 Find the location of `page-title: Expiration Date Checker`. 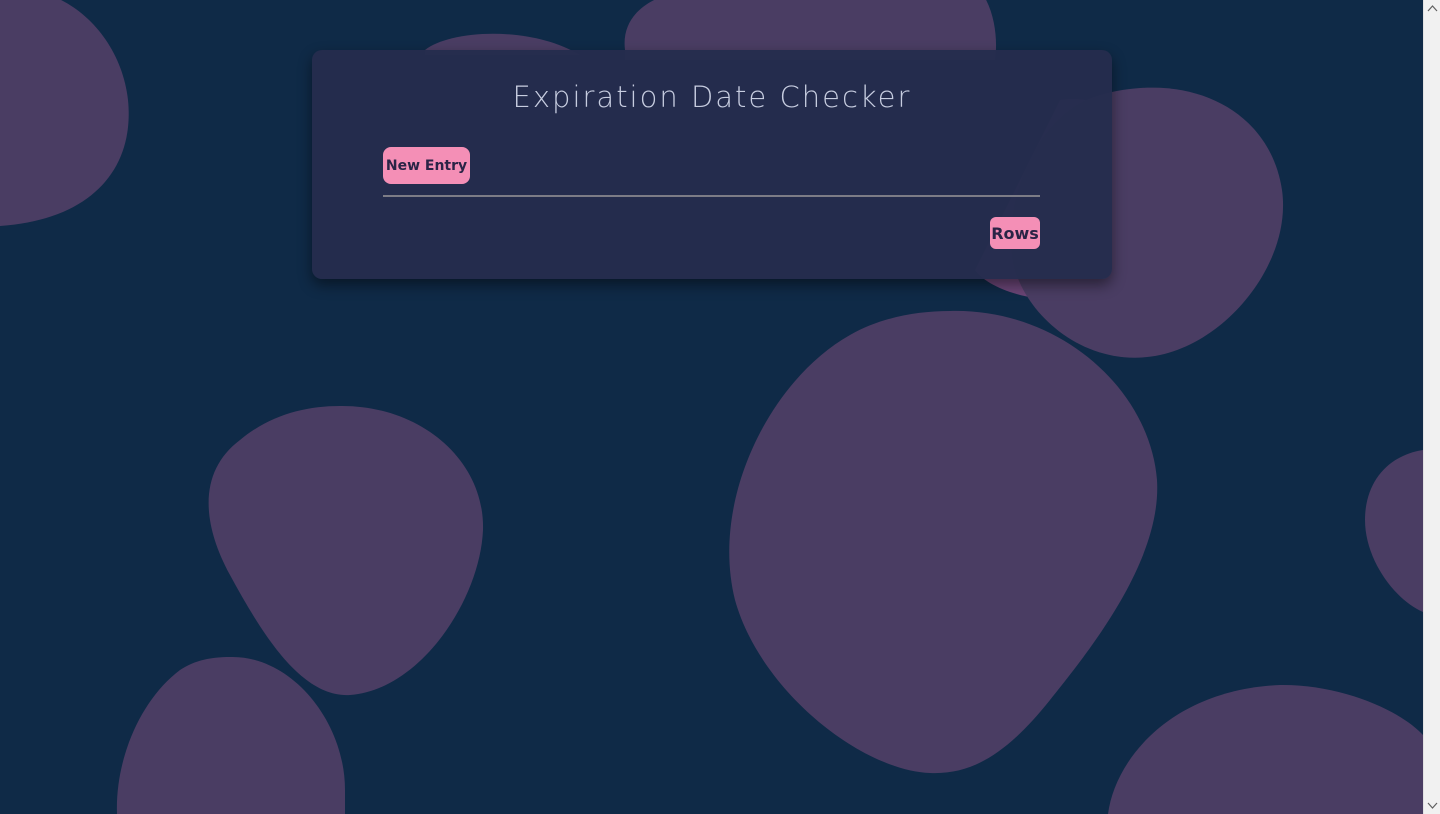

page-title: Expiration Date Checker is located at coordinates (712, 97).